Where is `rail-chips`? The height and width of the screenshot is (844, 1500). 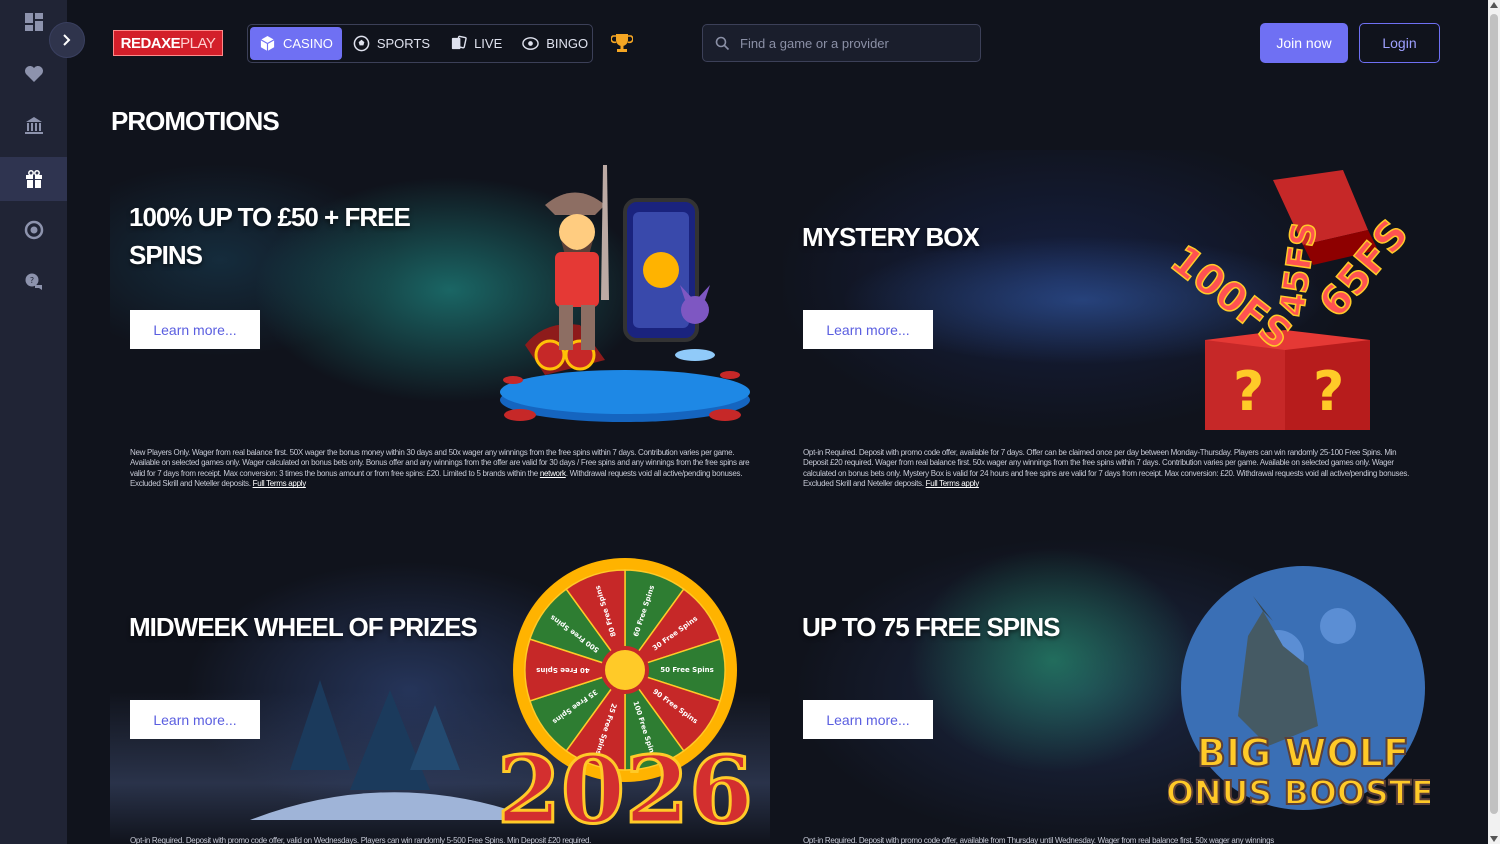 rail-chips is located at coordinates (33, 230).